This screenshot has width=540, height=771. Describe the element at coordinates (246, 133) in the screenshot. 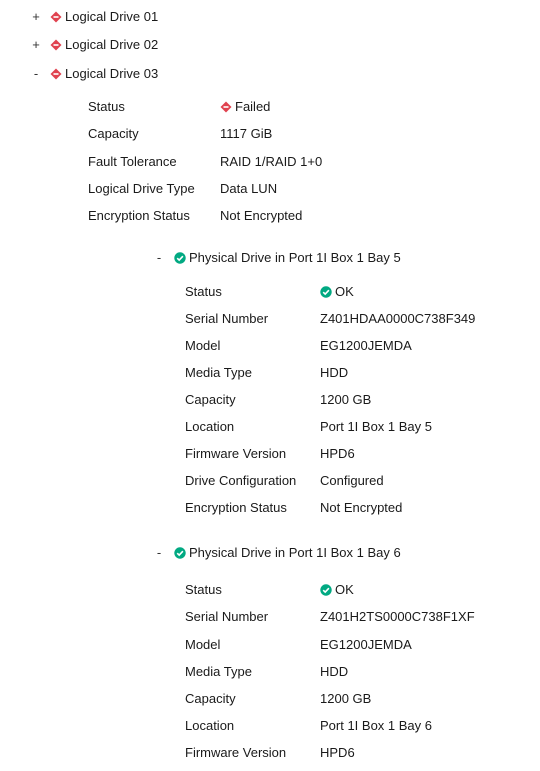

I see `property-value: 1117 GiB` at that location.